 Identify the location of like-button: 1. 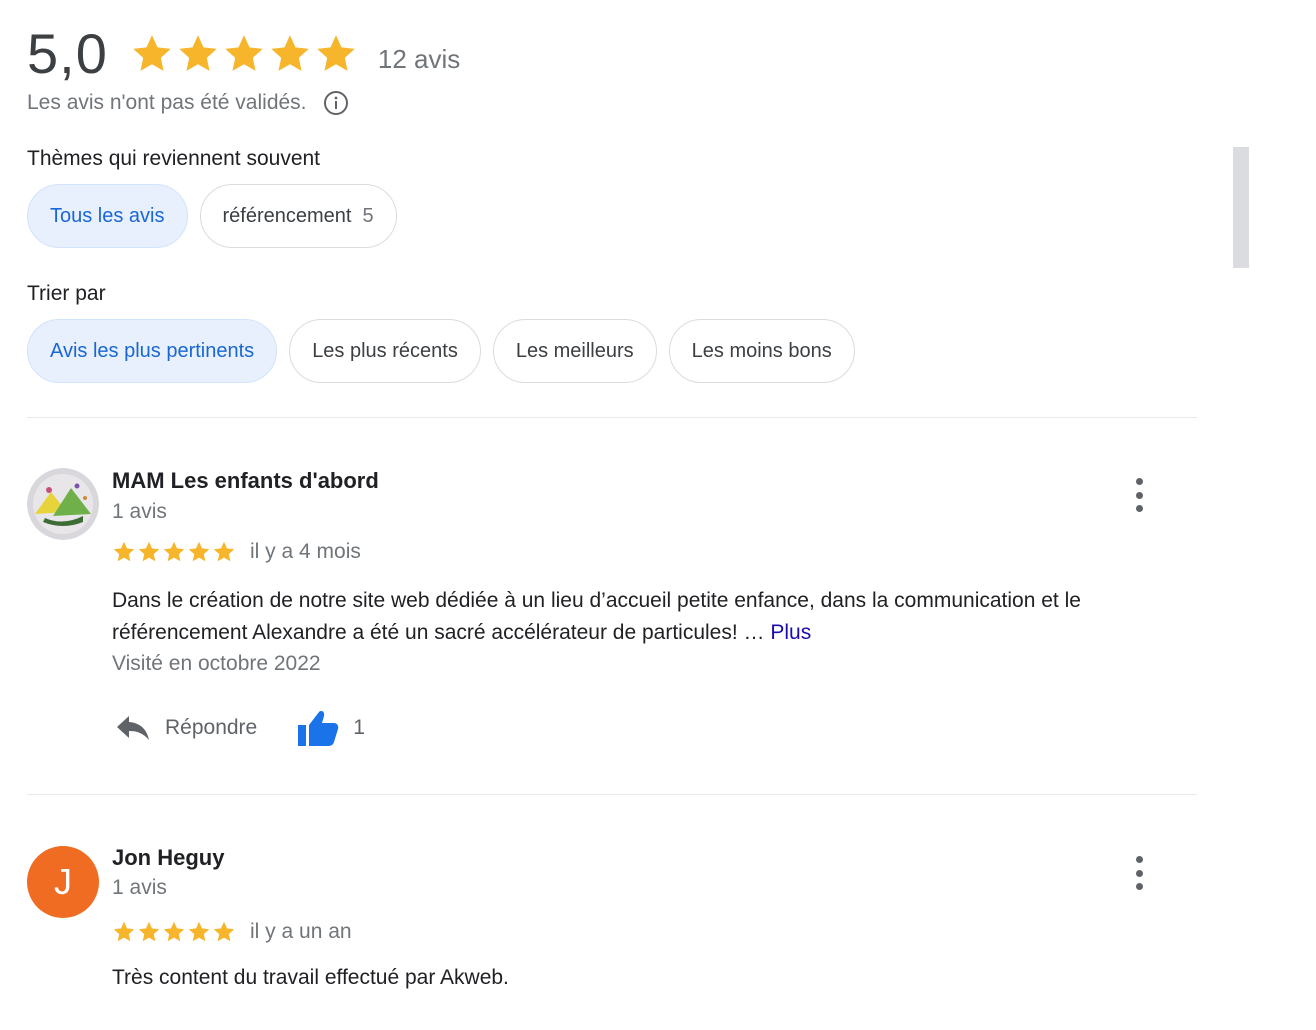
(331, 728).